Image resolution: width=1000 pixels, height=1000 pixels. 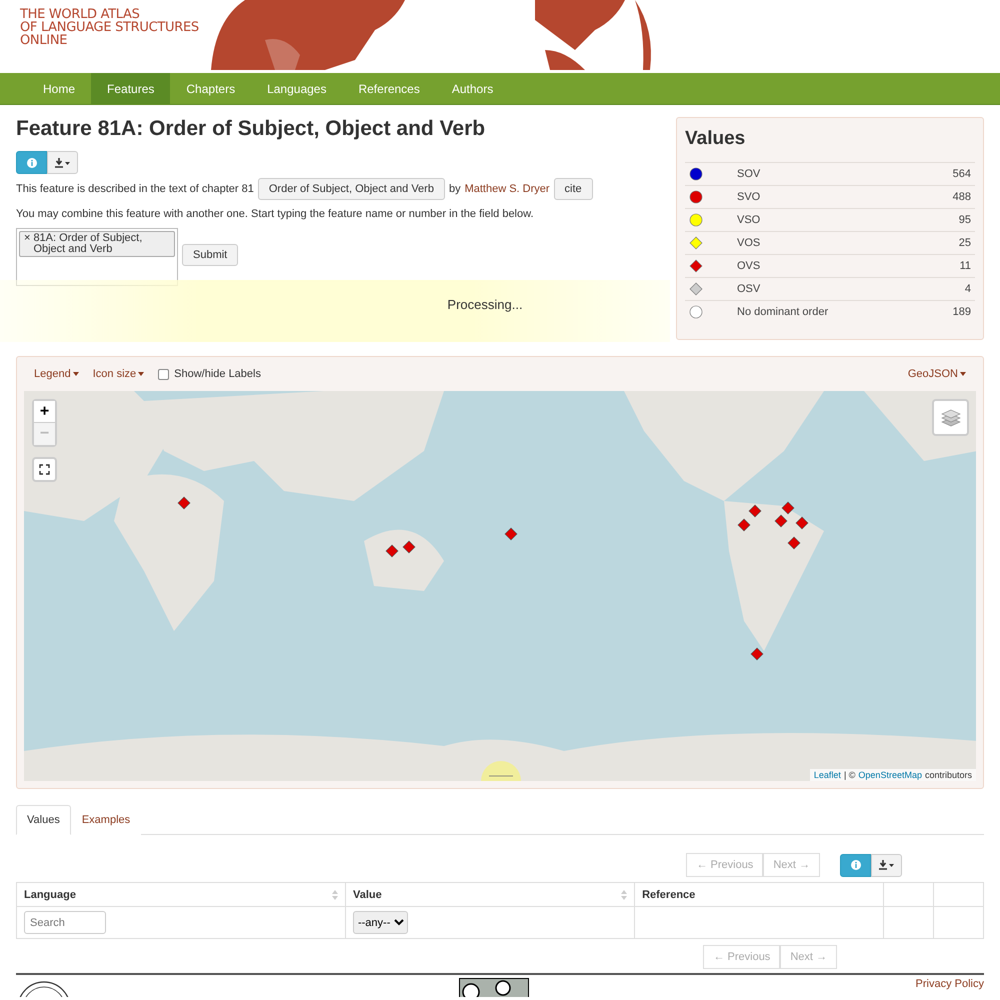 What do you see at coordinates (937, 374) in the screenshot?
I see `geojson-dropdown: GeoJSON` at bounding box center [937, 374].